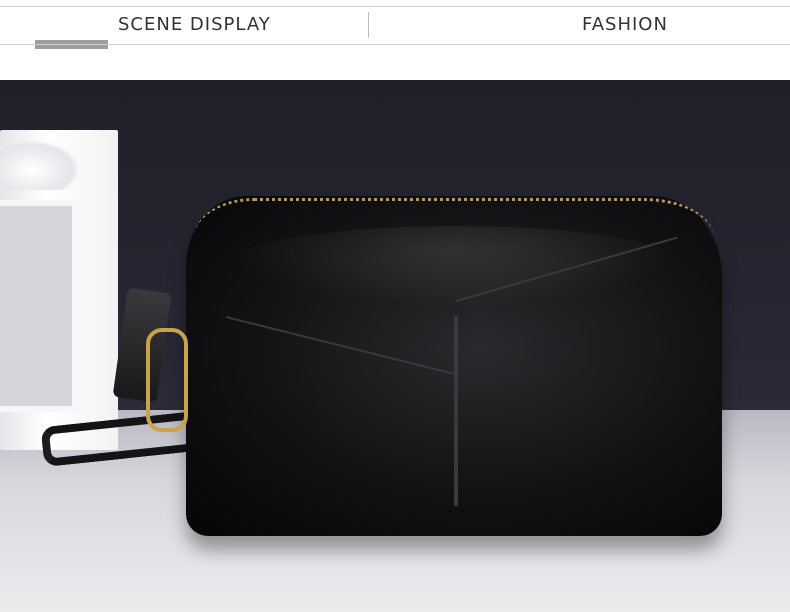 The height and width of the screenshot is (612, 790). What do you see at coordinates (395, 44) in the screenshot?
I see `header-bottom-rule` at bounding box center [395, 44].